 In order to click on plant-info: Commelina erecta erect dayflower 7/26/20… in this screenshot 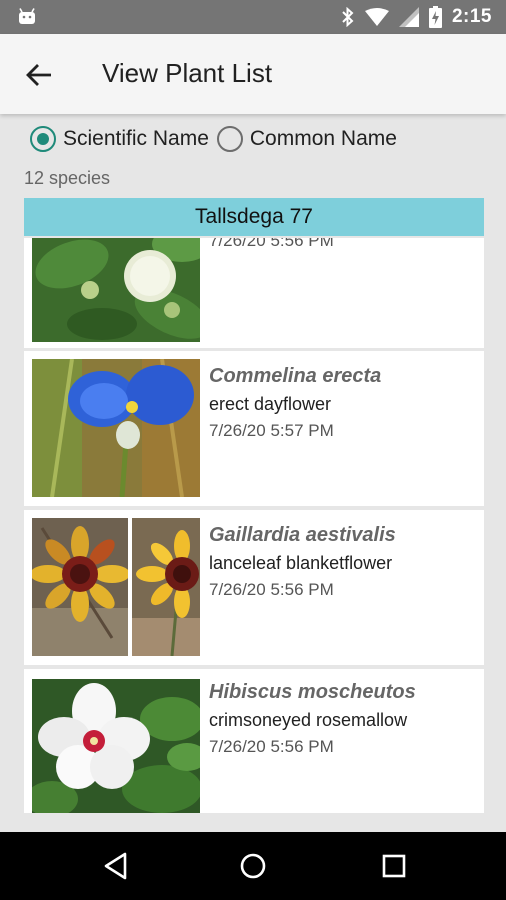, I will do `click(295, 403)`.